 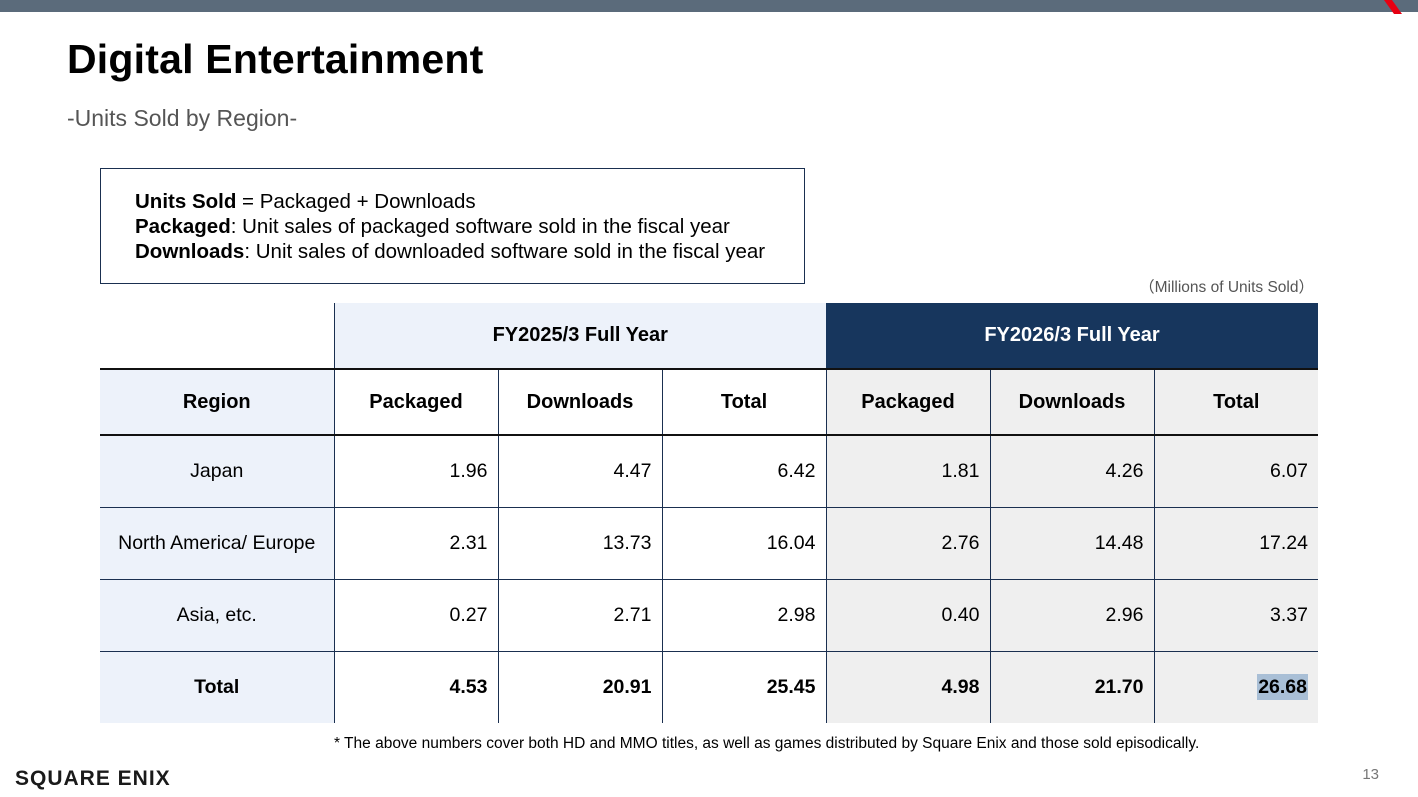 I want to click on fy2026-header: FY2026/3 Full Year, so click(x=1072, y=336).